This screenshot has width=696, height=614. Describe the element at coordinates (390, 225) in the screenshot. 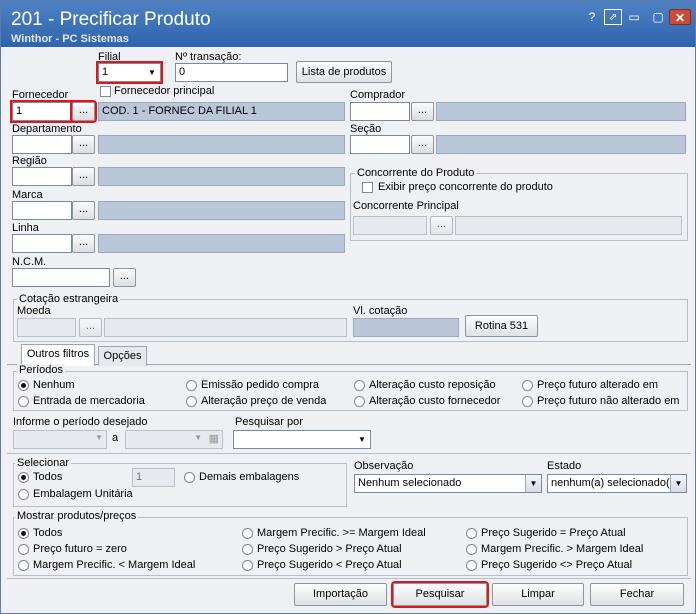

I see `concorrente-code-field` at that location.